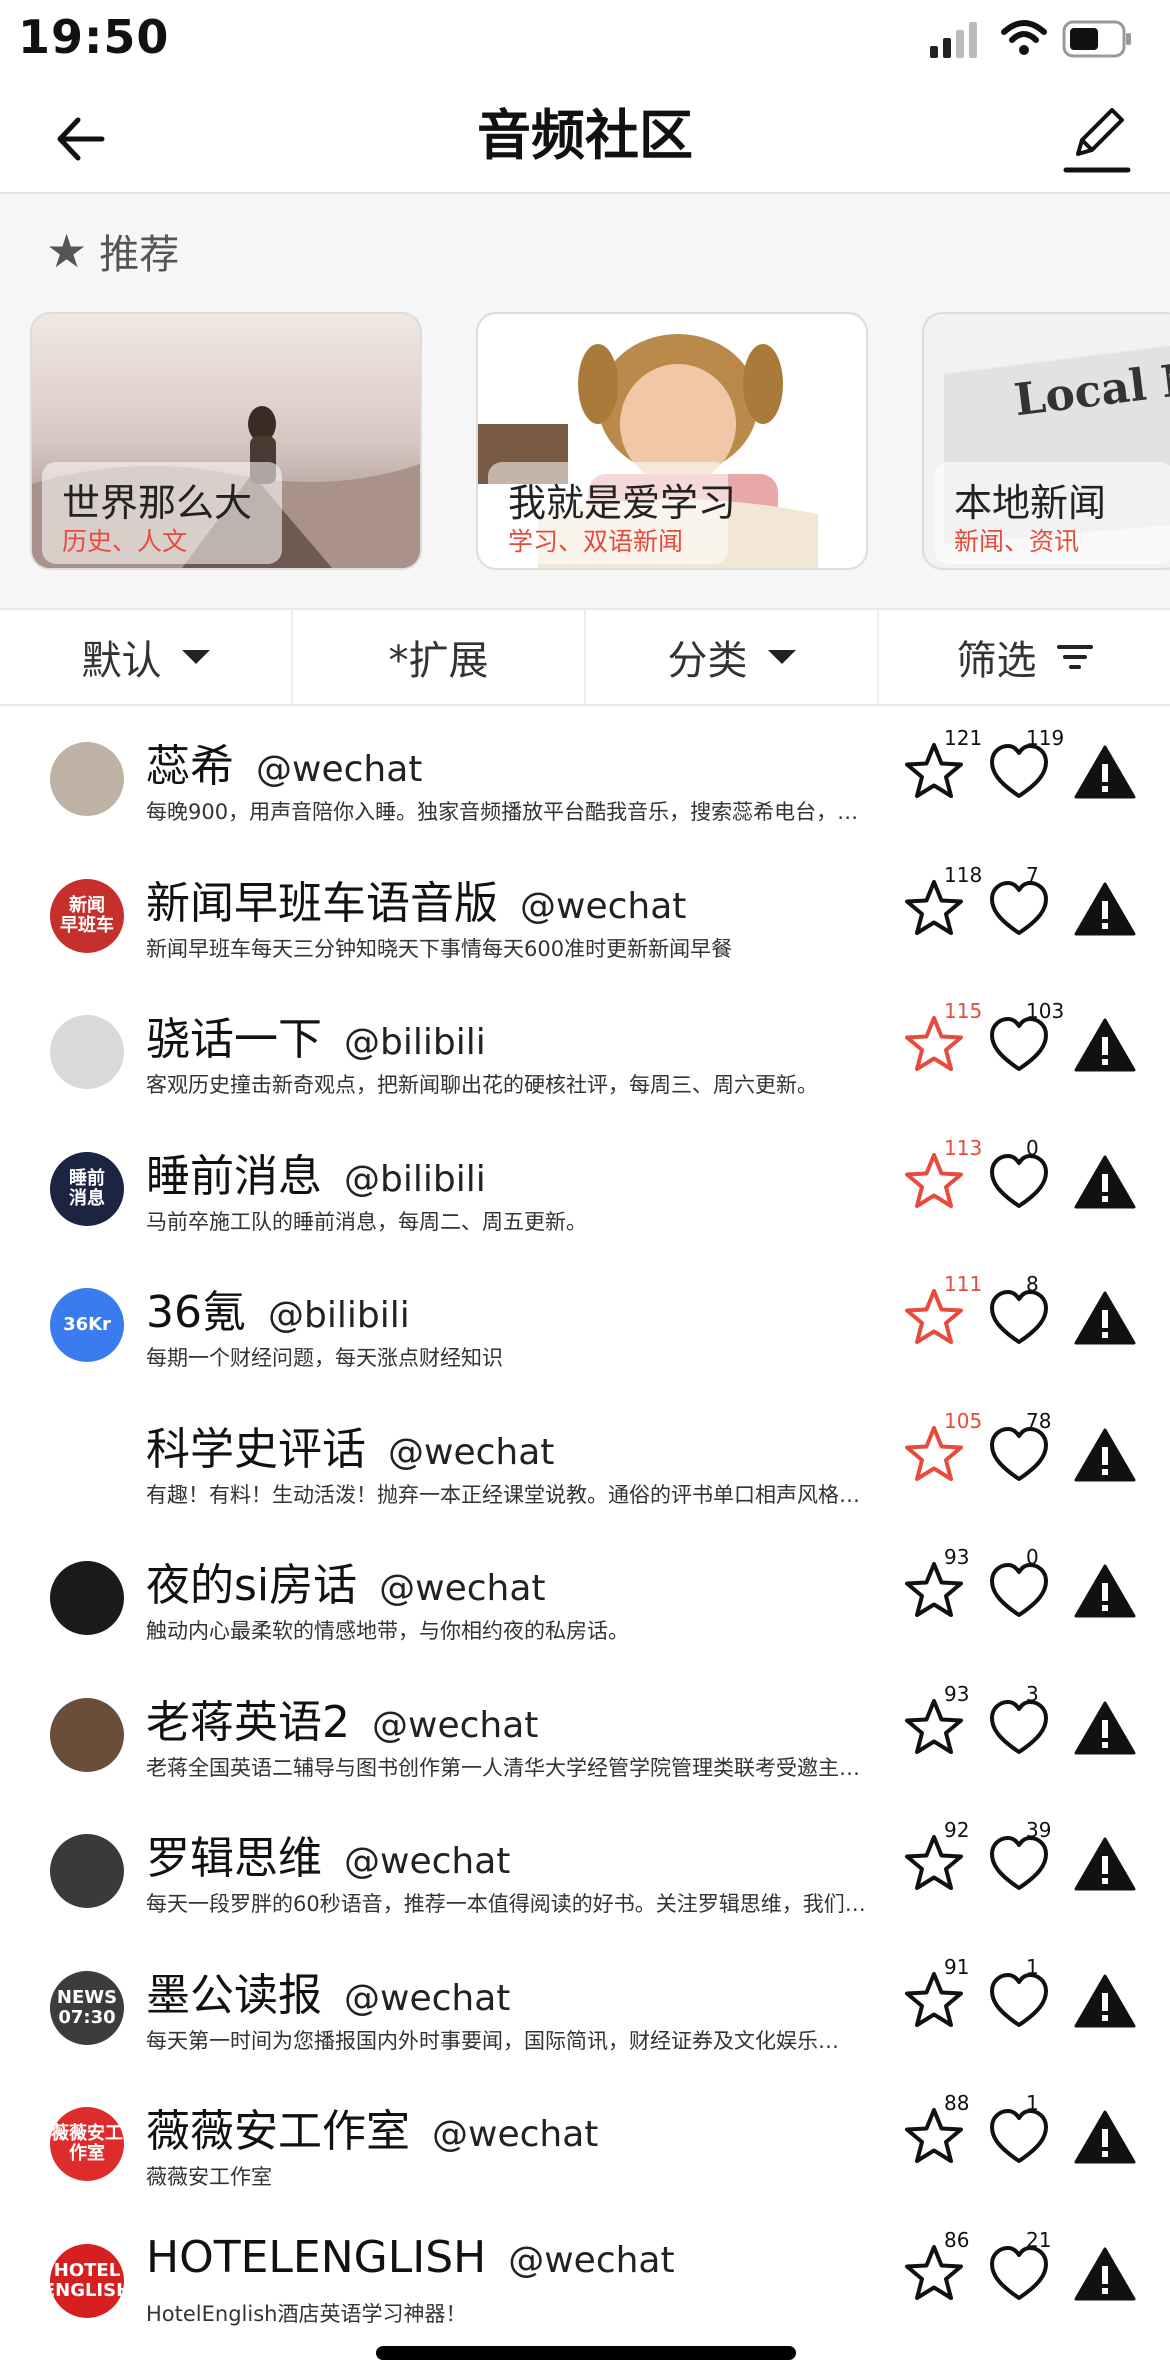  Describe the element at coordinates (963, 874) in the screenshot. I see `star-count: 118` at that location.